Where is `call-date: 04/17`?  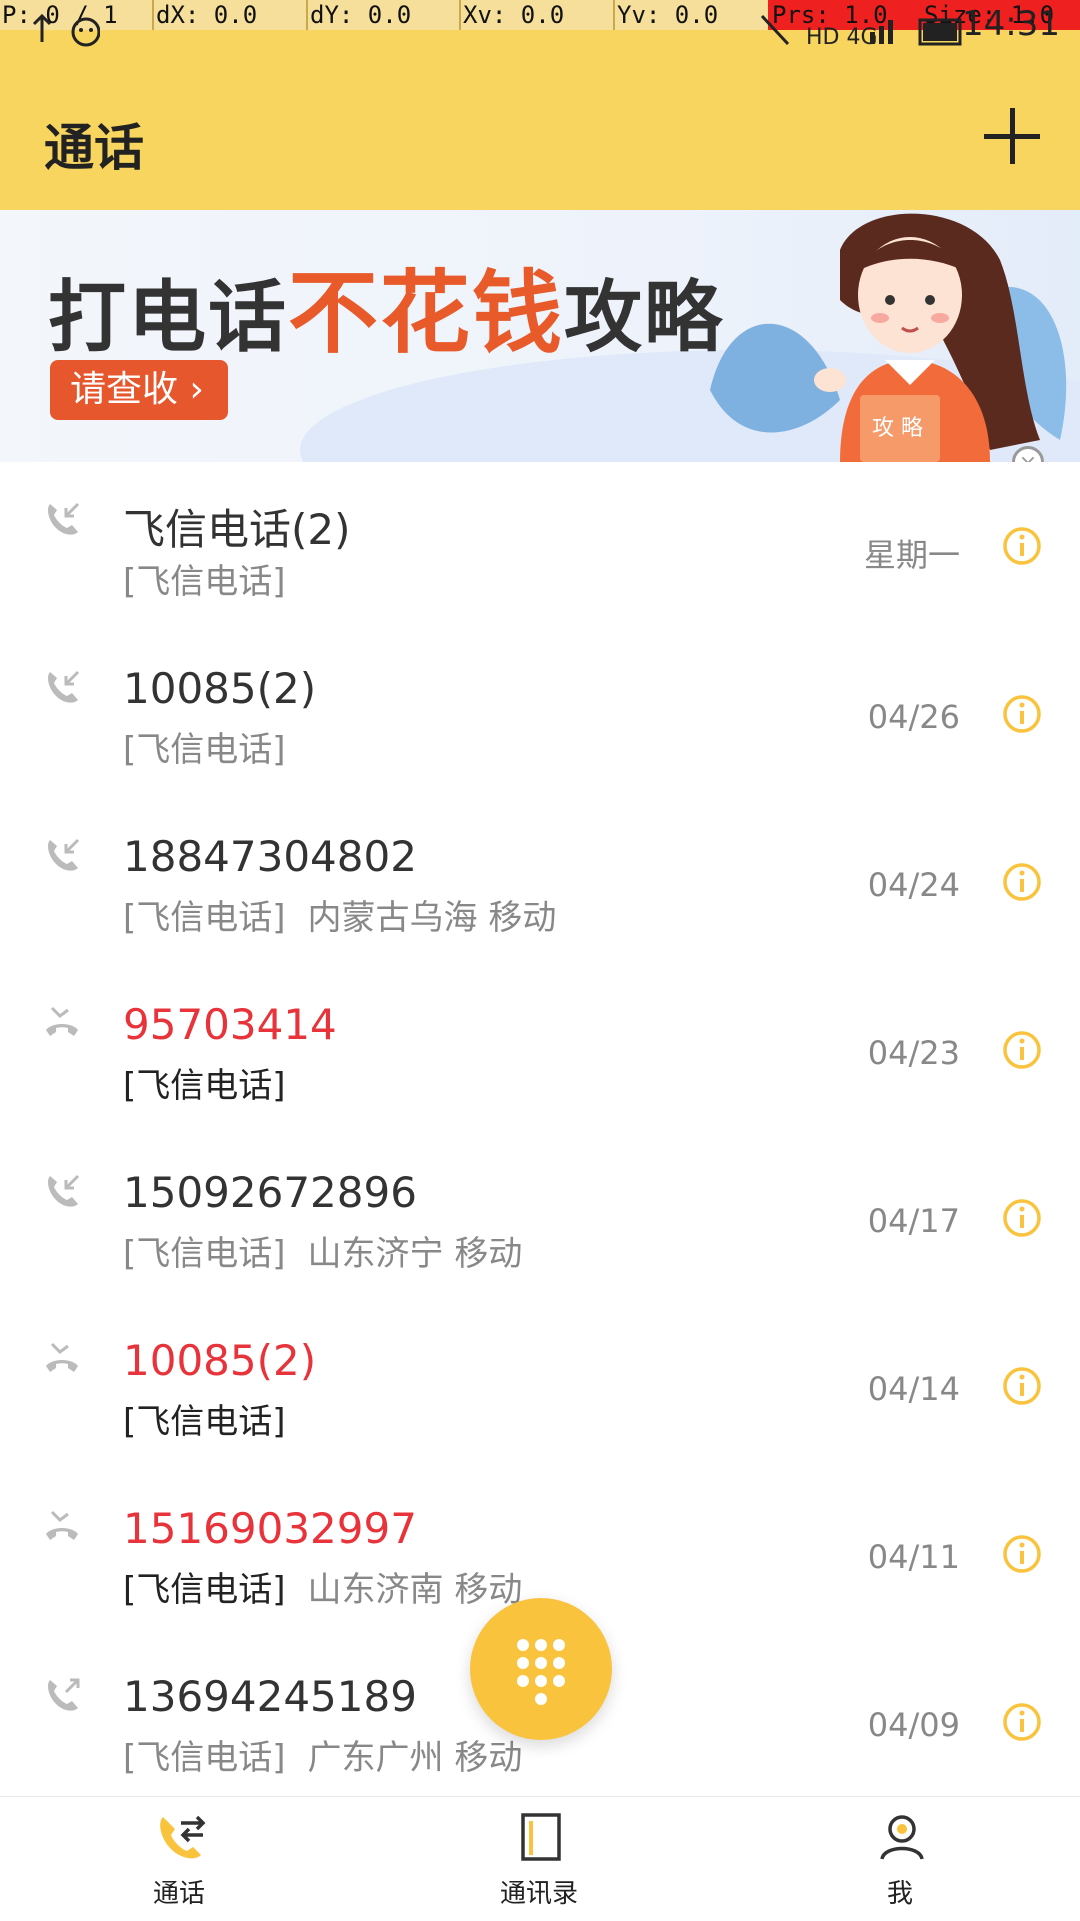
call-date: 04/17 is located at coordinates (913, 1221).